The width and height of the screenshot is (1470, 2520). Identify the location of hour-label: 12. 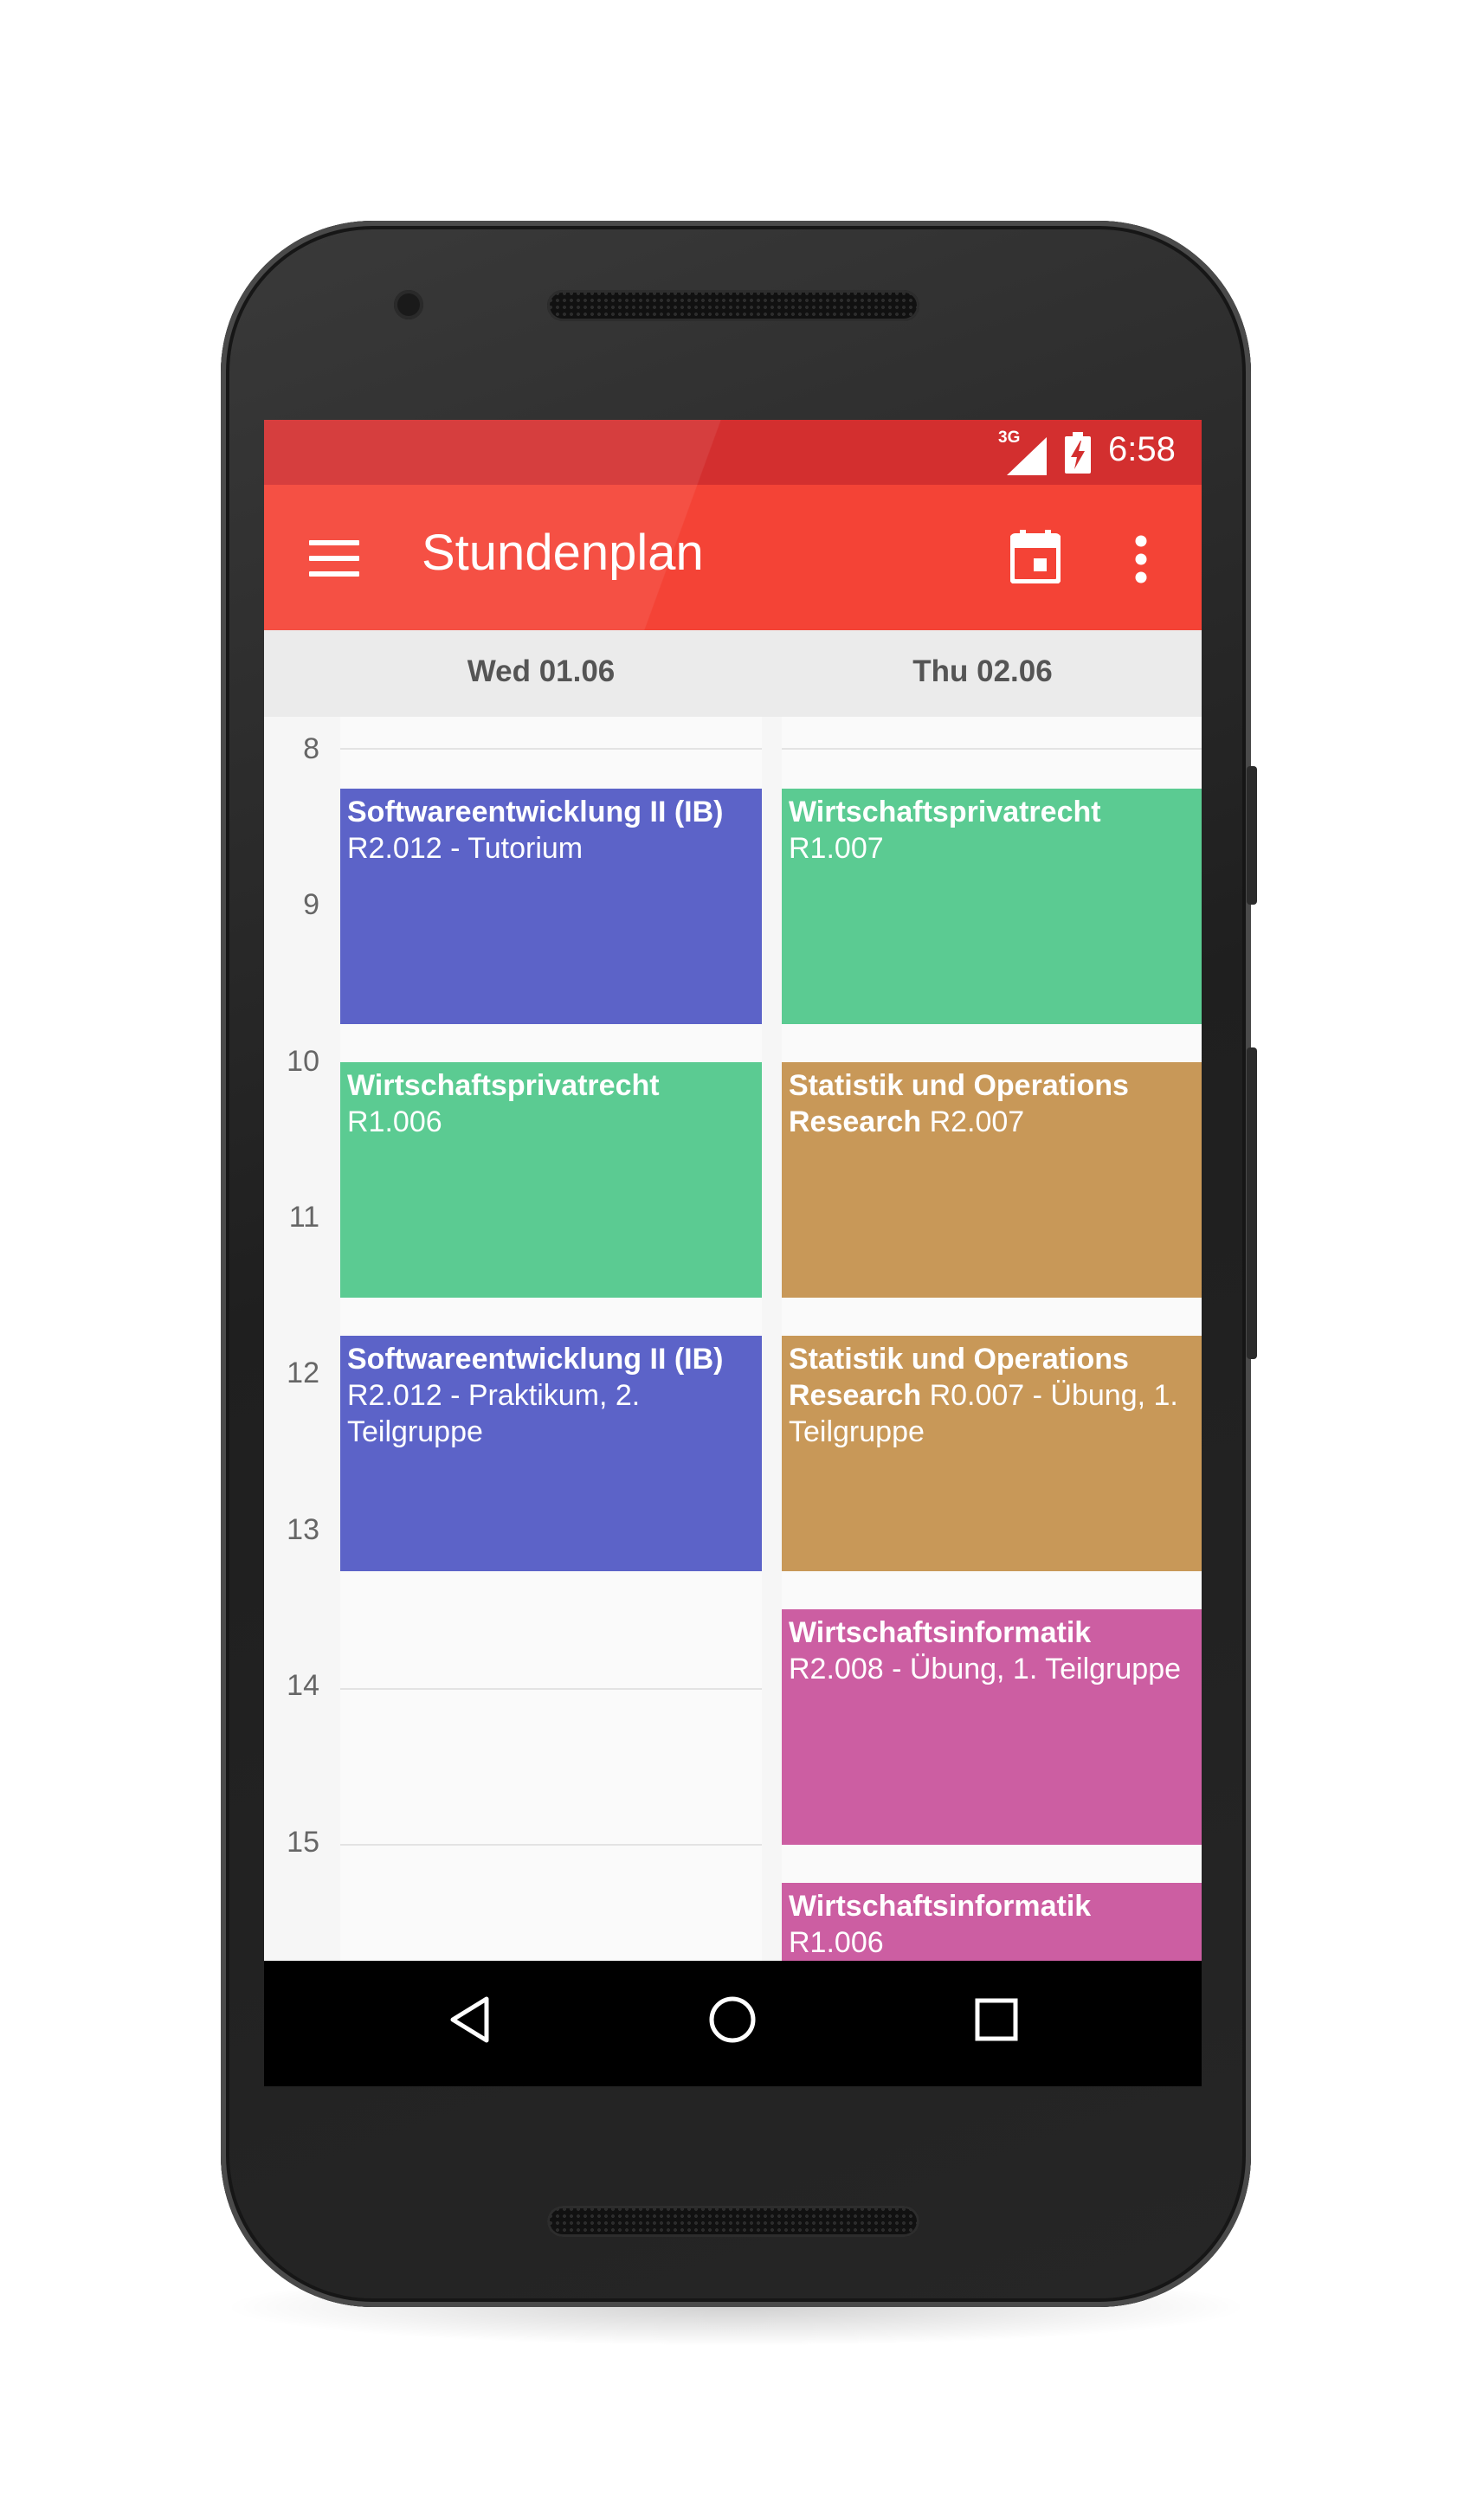
(303, 1373).